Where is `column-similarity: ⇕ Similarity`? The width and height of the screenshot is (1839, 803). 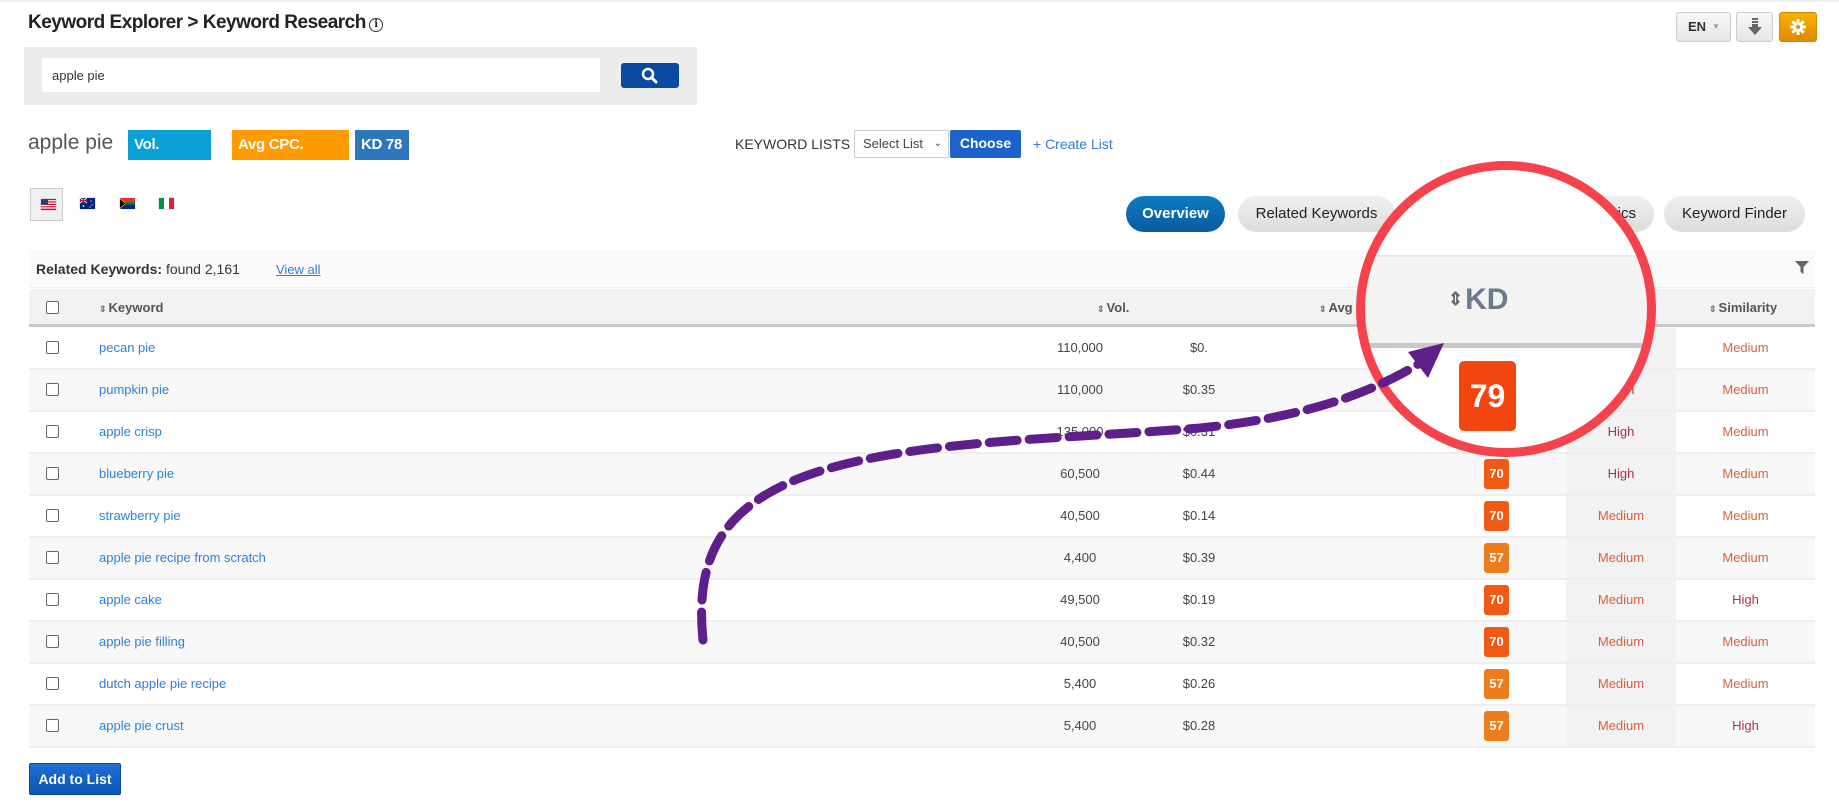 column-similarity: ⇕ Similarity is located at coordinates (1743, 307).